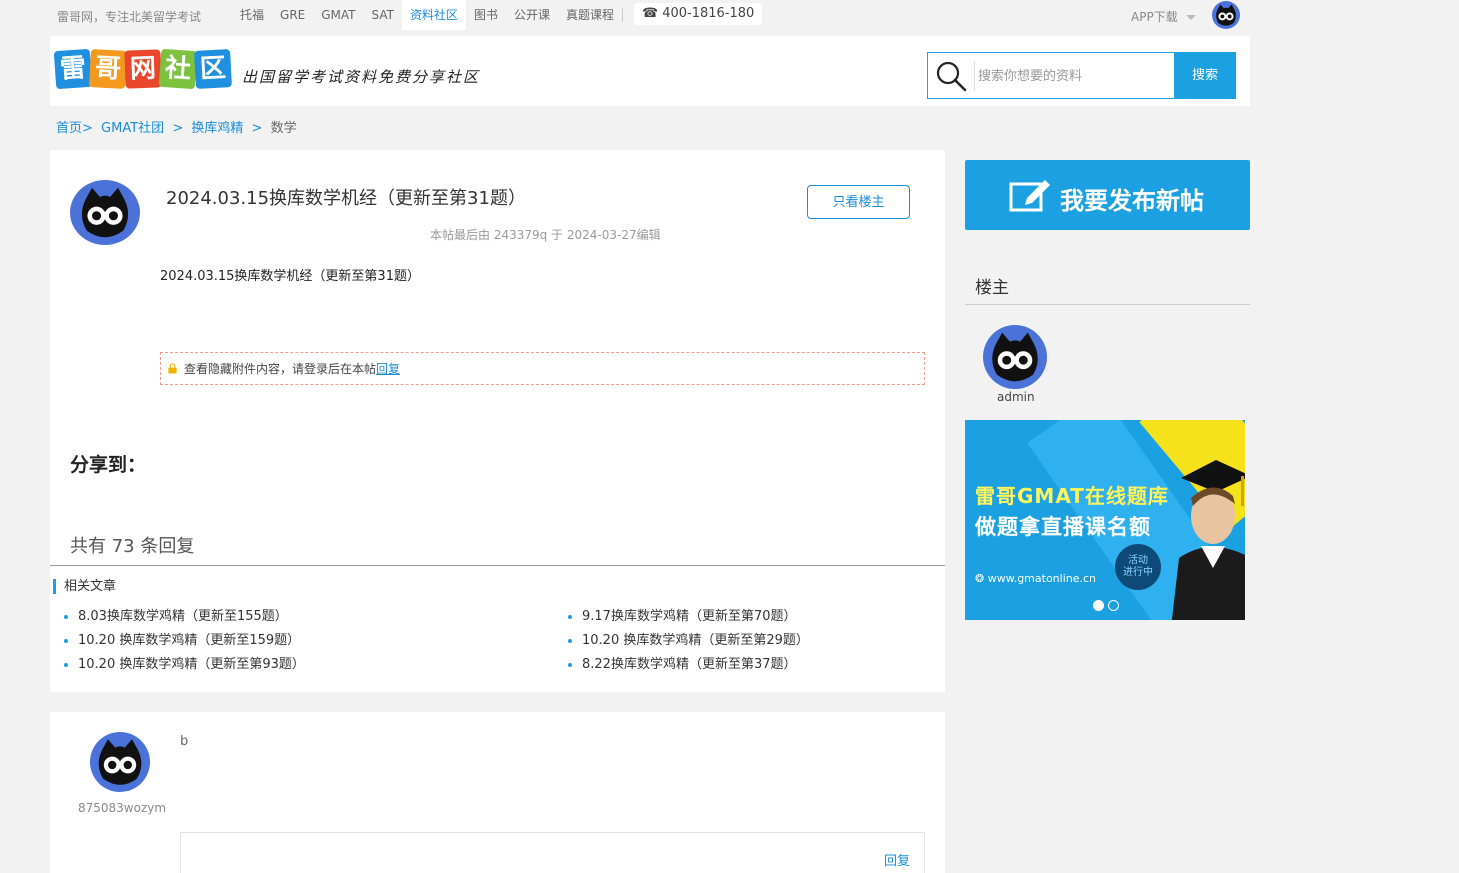  I want to click on post-title: 2024.03.15换库数学机经（更新至第31题）, so click(346, 198).